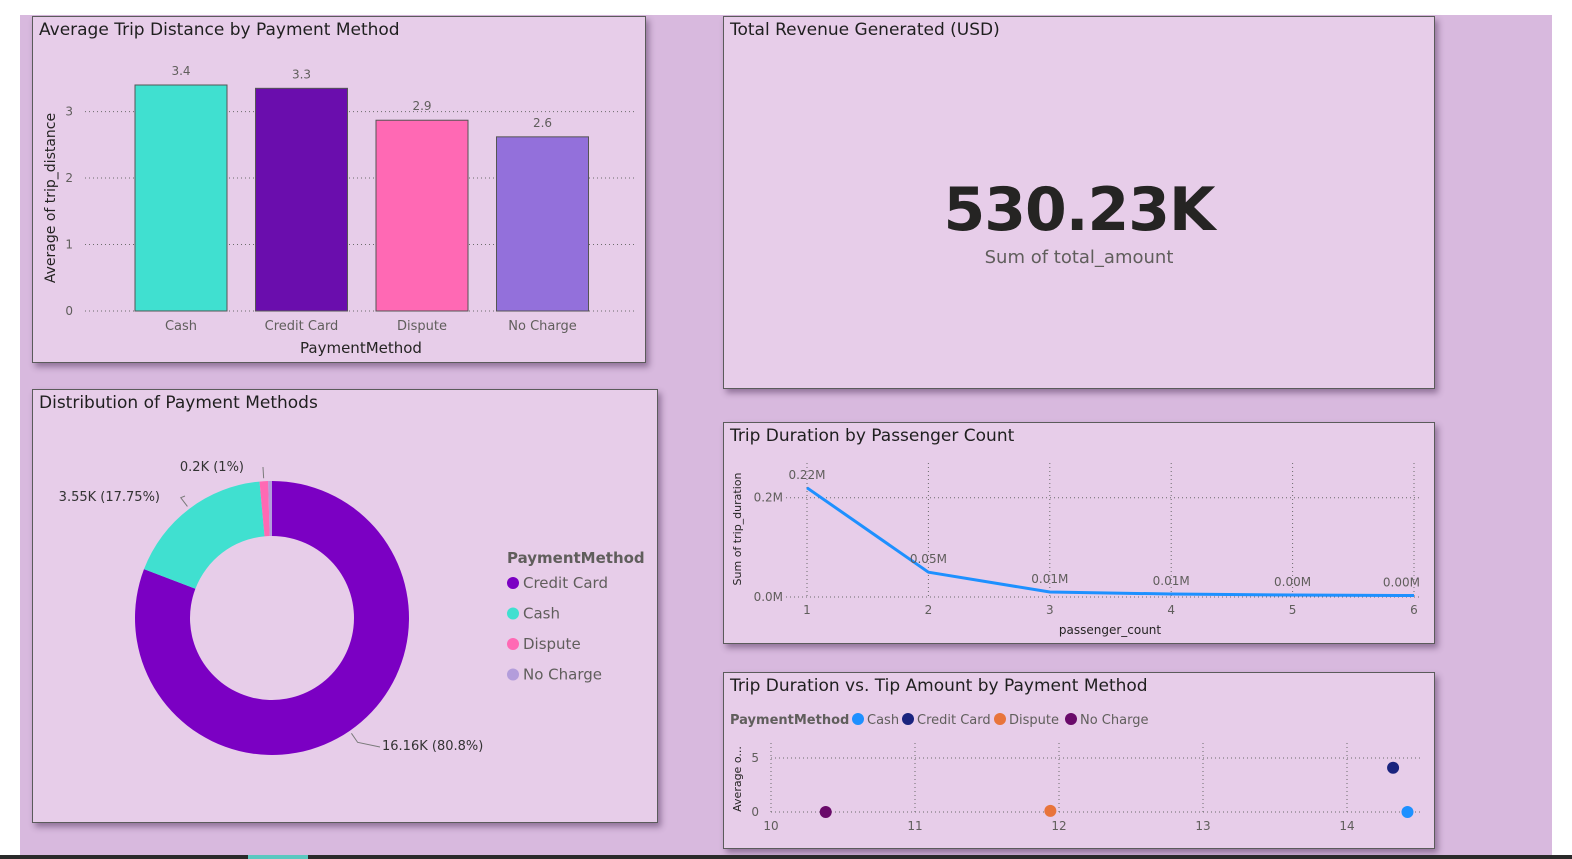  Describe the element at coordinates (109, 497) in the screenshot. I see `slice-data-label: 3.55K (17.75%)` at that location.